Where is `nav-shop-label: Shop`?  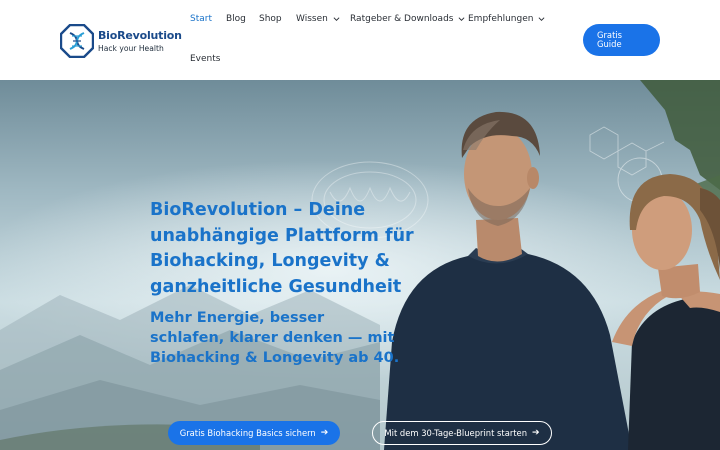 nav-shop-label: Shop is located at coordinates (270, 19).